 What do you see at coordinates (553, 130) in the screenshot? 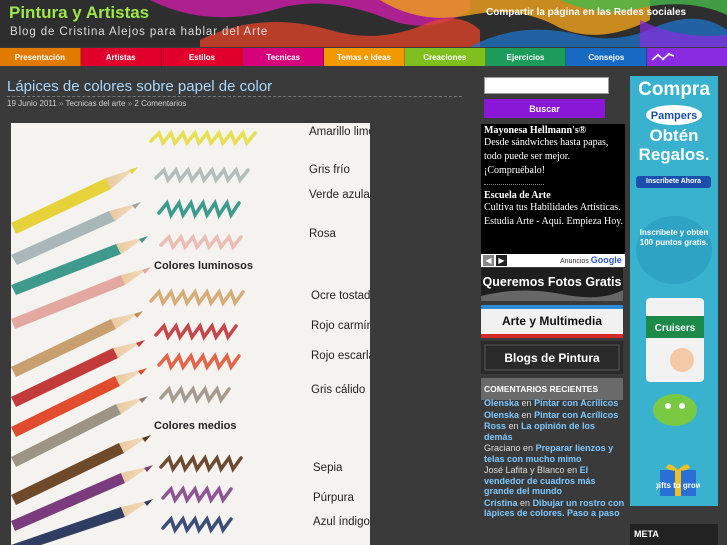
I see `ad-title: Mayonesa Hellmann's®` at bounding box center [553, 130].